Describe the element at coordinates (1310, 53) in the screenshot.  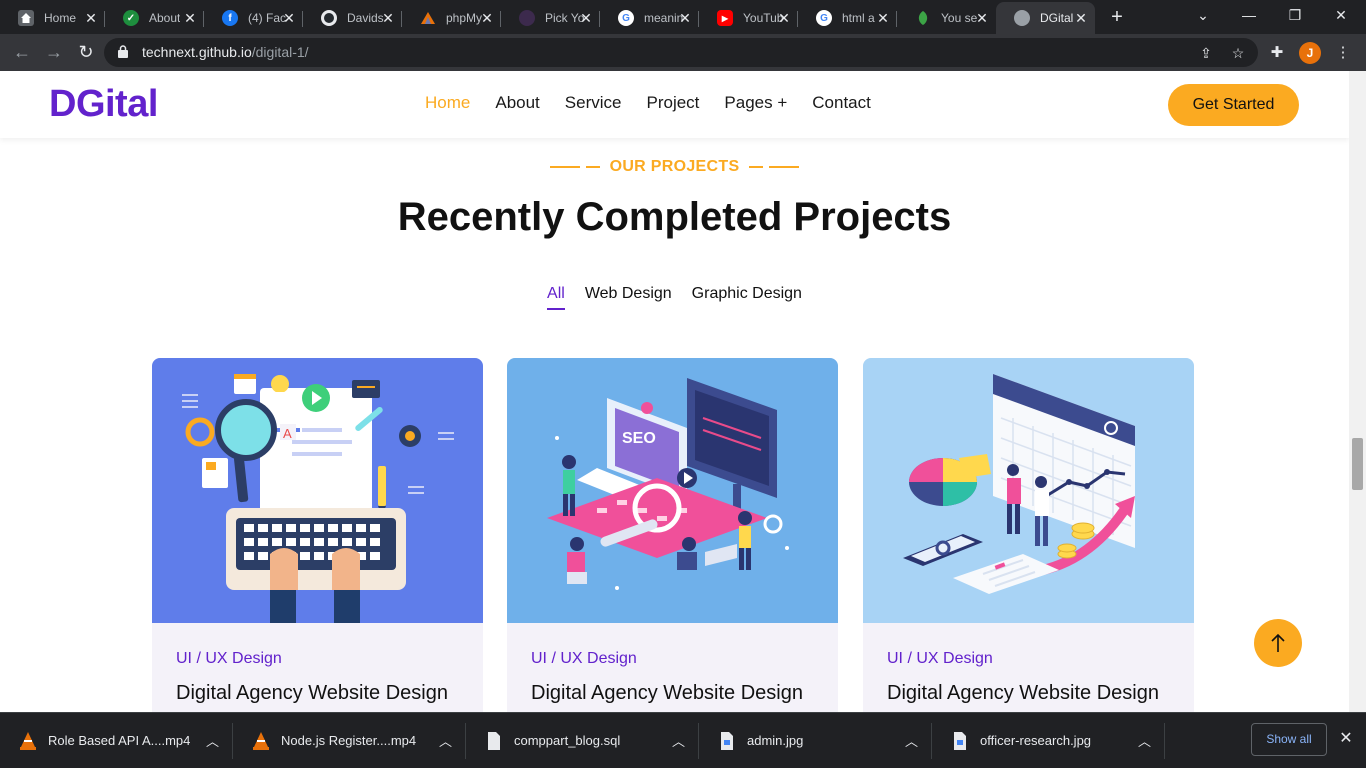
I see `profile-avatar: J` at that location.